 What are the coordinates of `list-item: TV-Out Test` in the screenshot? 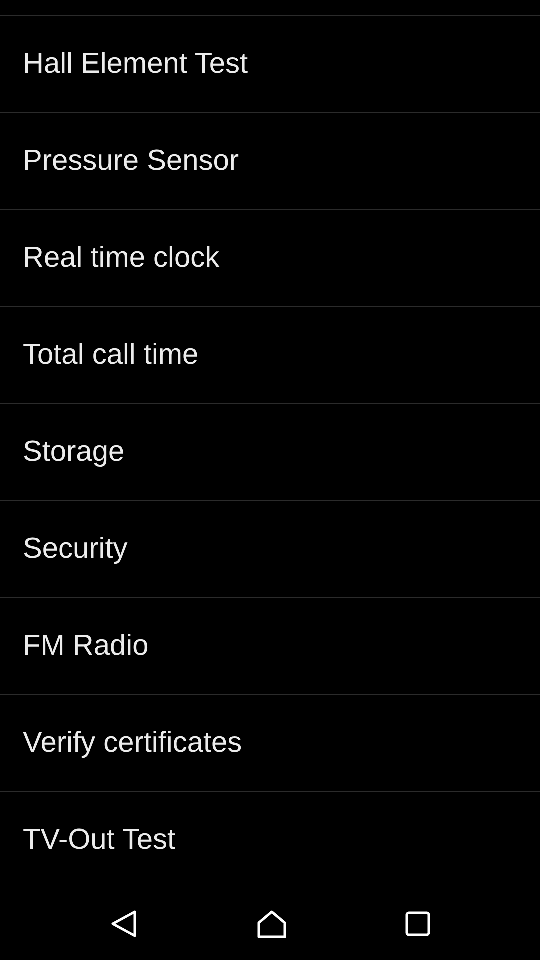 It's located at (270, 840).